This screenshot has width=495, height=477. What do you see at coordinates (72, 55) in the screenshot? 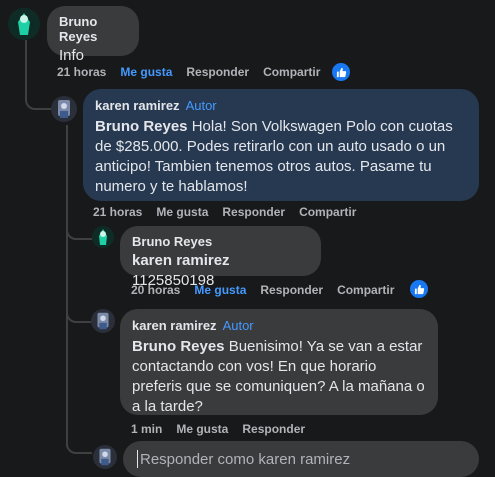
I see `comment-text: Info` at bounding box center [72, 55].